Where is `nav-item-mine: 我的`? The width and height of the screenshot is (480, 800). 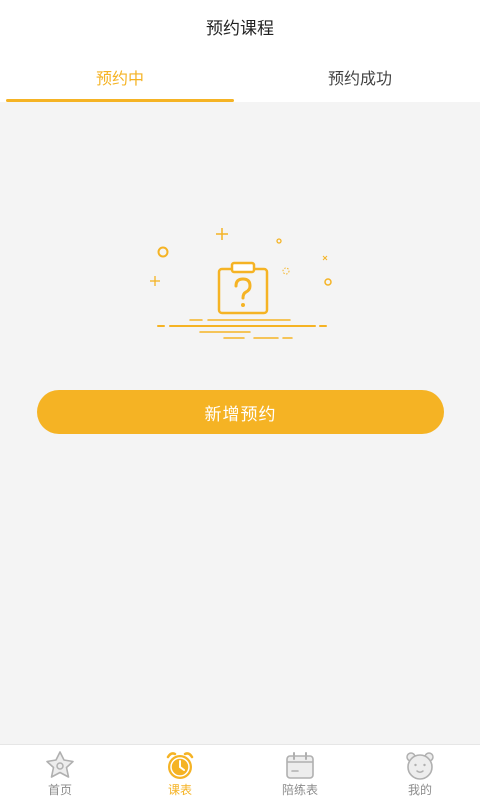 nav-item-mine: 我的 is located at coordinates (420, 772).